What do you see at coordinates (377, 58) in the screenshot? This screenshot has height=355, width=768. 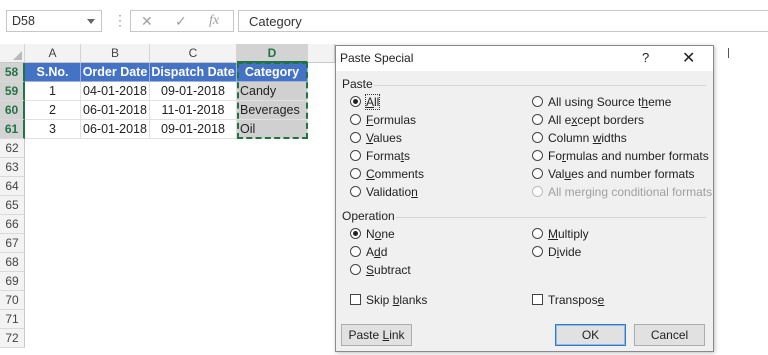 I see `dialog-title: Paste Special` at bounding box center [377, 58].